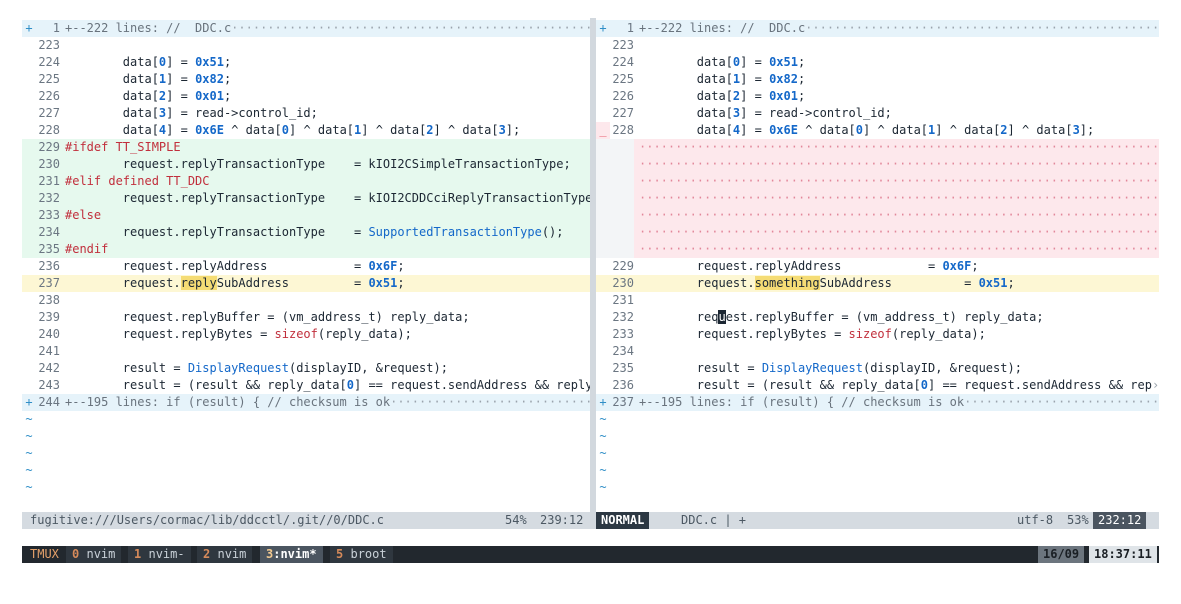  I want to click on code-line: 234, so click(877, 351).